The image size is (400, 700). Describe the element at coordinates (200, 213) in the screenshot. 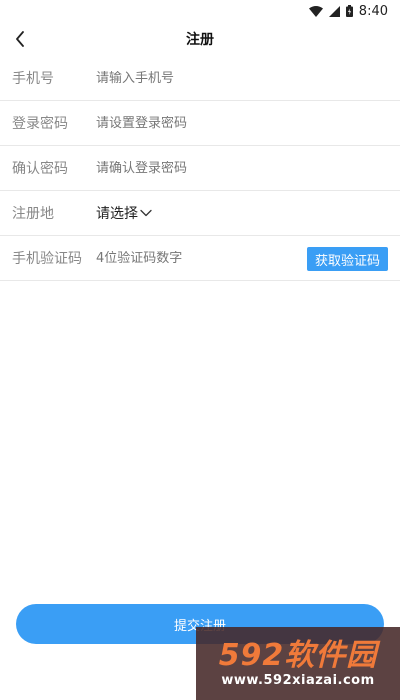

I see `region-row: 注册地 请选择` at that location.